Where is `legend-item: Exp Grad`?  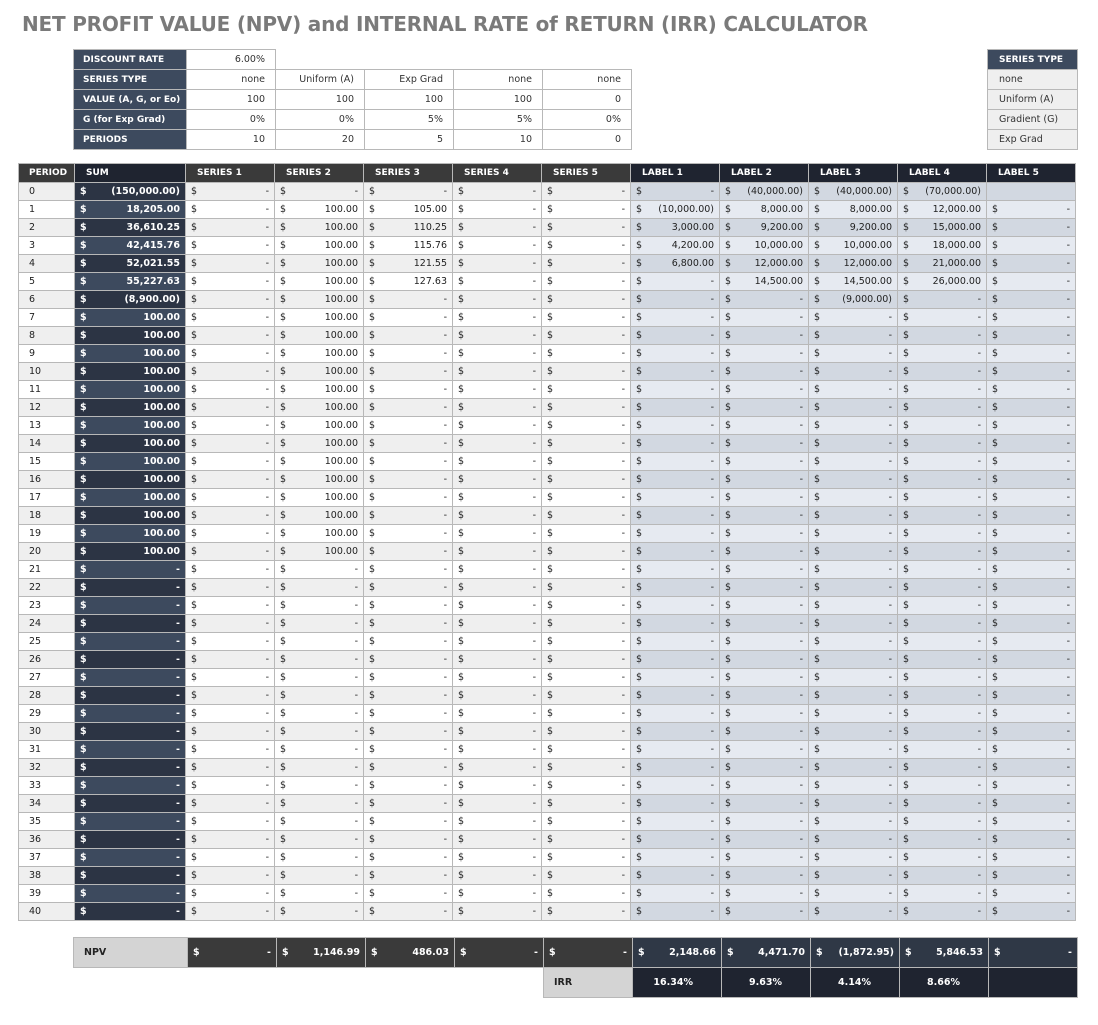 legend-item: Exp Grad is located at coordinates (1032, 139).